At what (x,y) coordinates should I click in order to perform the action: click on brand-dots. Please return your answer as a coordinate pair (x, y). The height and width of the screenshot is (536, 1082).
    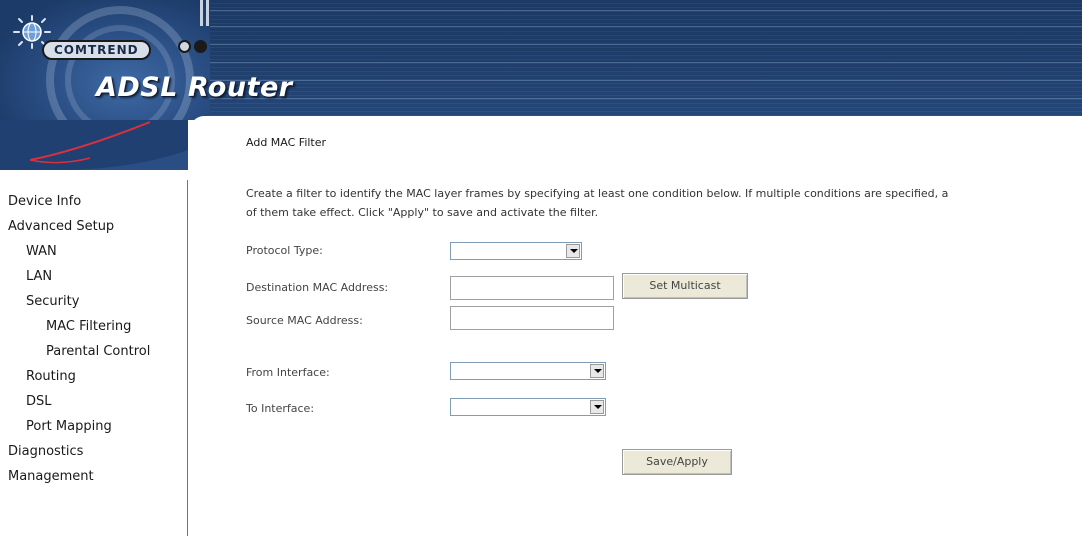
    Looking at the image, I should click on (192, 46).